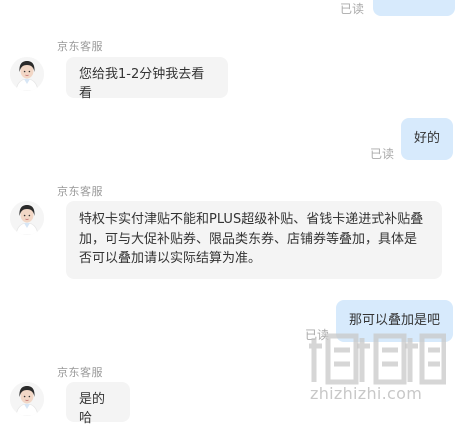 Image resolution: width=455 pixels, height=428 pixels. I want to click on user-message-bubble: 那可以叠加是吧, so click(394, 321).